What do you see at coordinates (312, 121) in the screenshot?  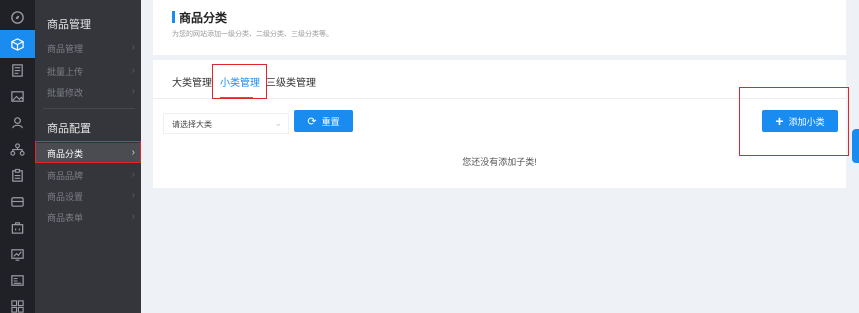 I see `refresh-icon: ⟳` at bounding box center [312, 121].